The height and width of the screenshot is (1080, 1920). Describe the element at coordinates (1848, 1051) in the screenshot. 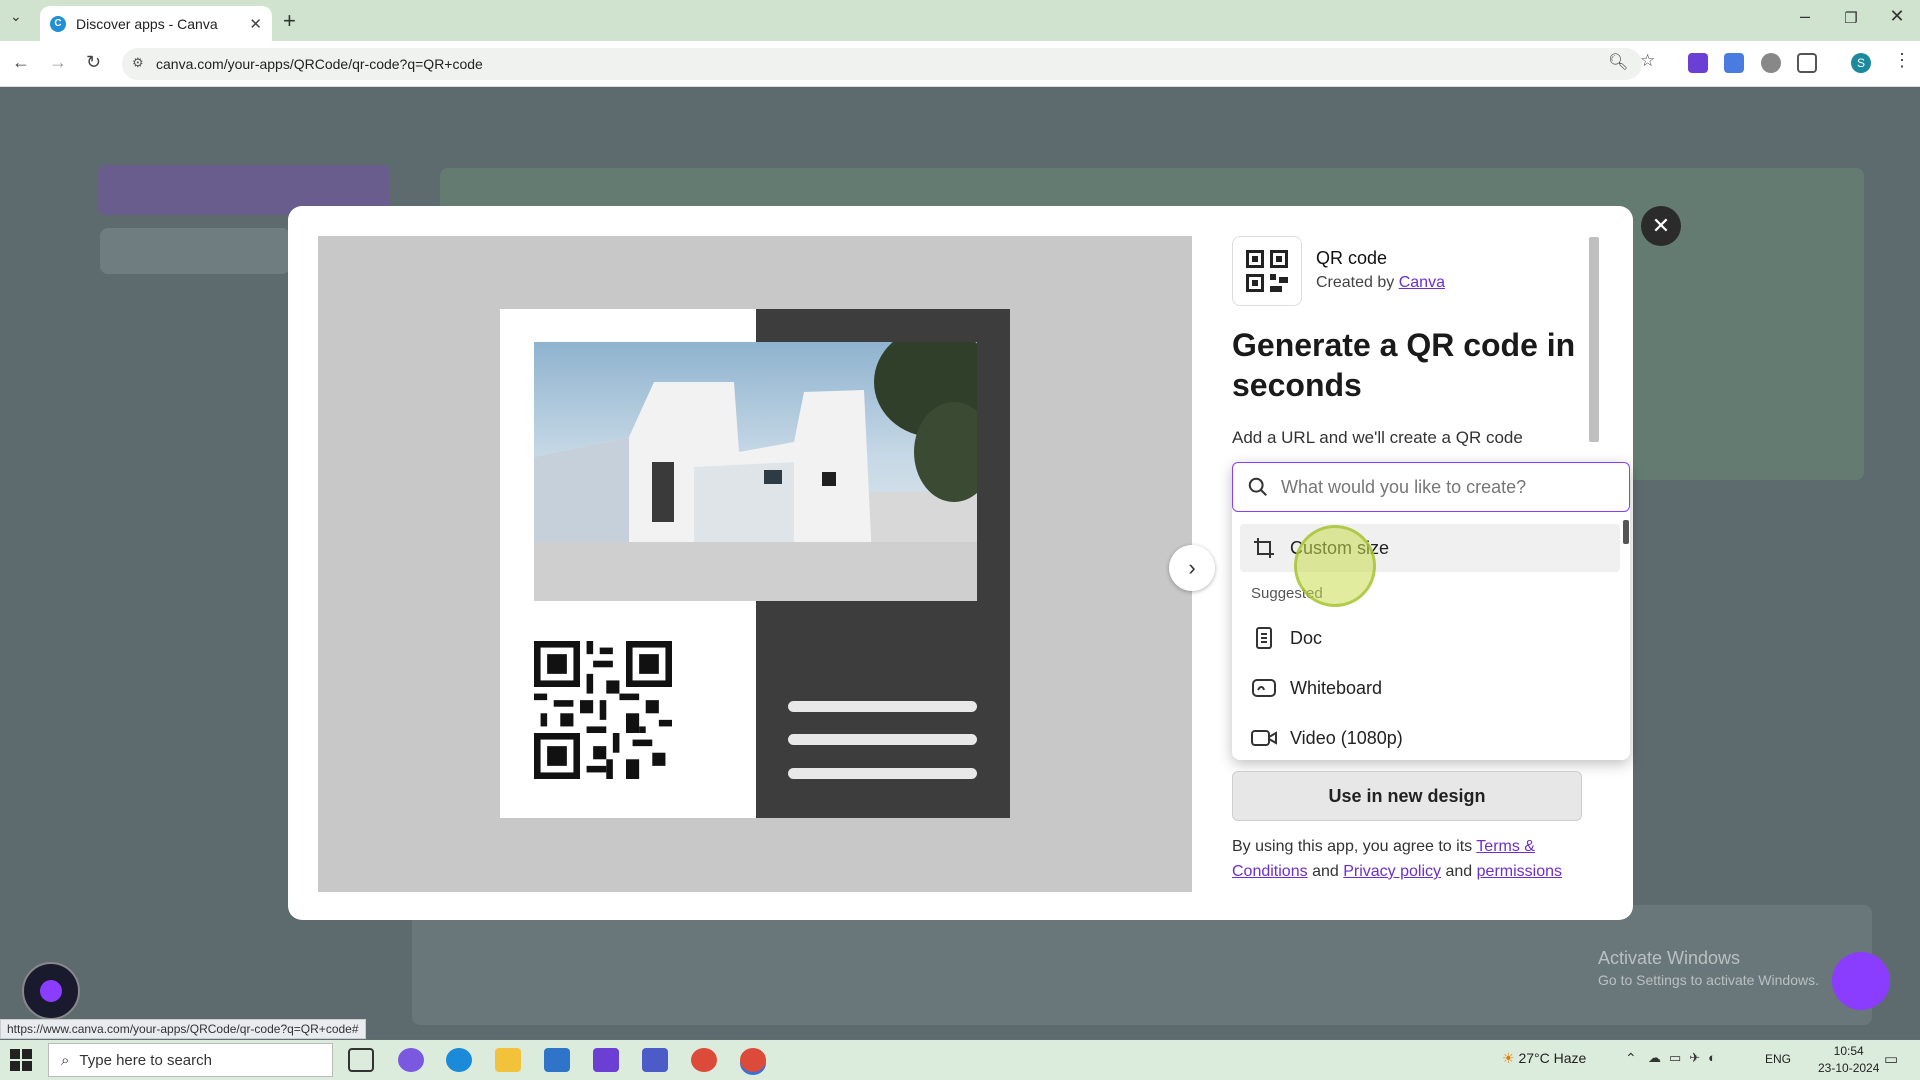

I see `time: 10:54` at that location.